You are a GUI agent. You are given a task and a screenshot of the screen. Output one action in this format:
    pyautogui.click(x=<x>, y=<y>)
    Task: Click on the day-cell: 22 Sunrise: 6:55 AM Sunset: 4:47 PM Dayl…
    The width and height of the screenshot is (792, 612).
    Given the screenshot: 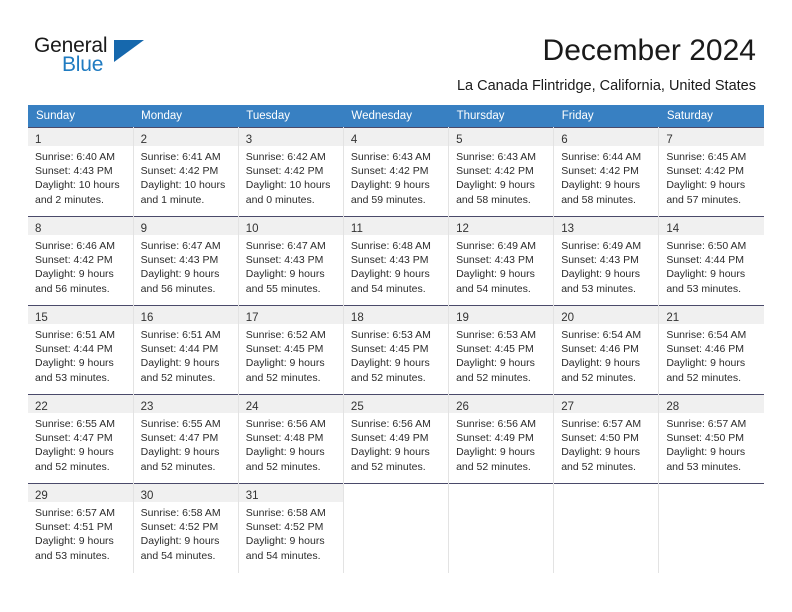 What is the action you would take?
    pyautogui.click(x=81, y=439)
    